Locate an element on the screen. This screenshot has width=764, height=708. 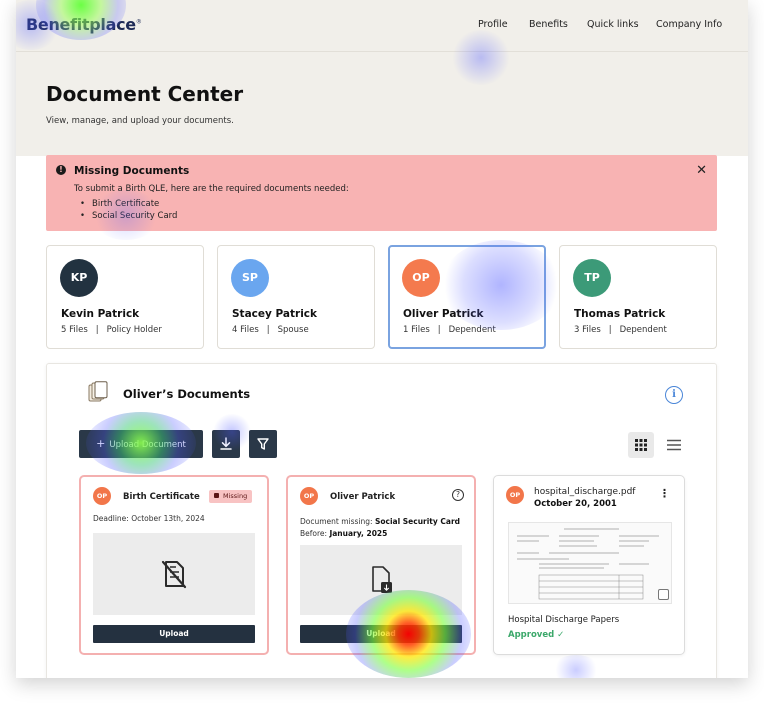
avatar: SP is located at coordinates (250, 278).